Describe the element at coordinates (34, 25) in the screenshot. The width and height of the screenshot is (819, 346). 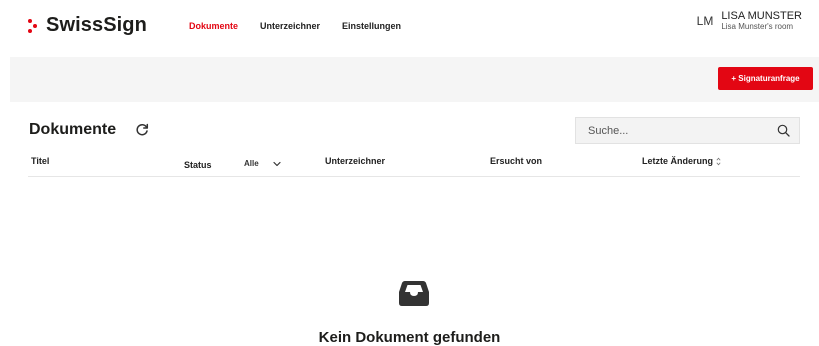
I see `logo-mark-icon` at that location.